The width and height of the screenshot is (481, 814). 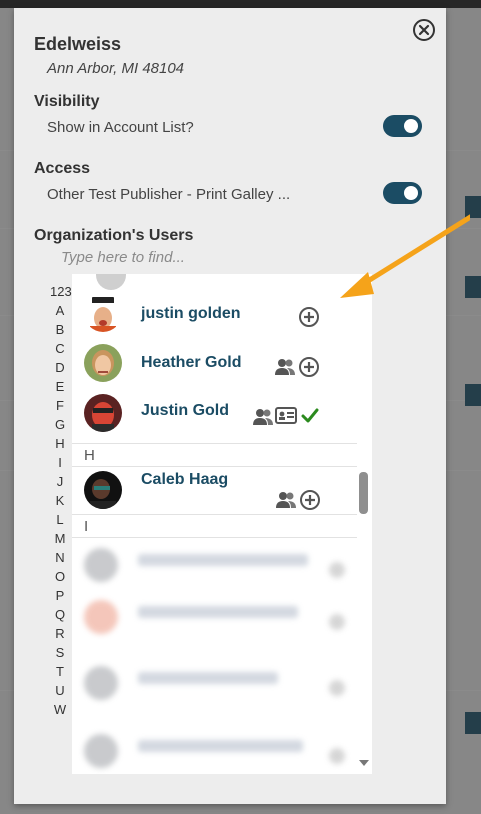 What do you see at coordinates (60, 424) in the screenshot?
I see `alpha-letter: G` at bounding box center [60, 424].